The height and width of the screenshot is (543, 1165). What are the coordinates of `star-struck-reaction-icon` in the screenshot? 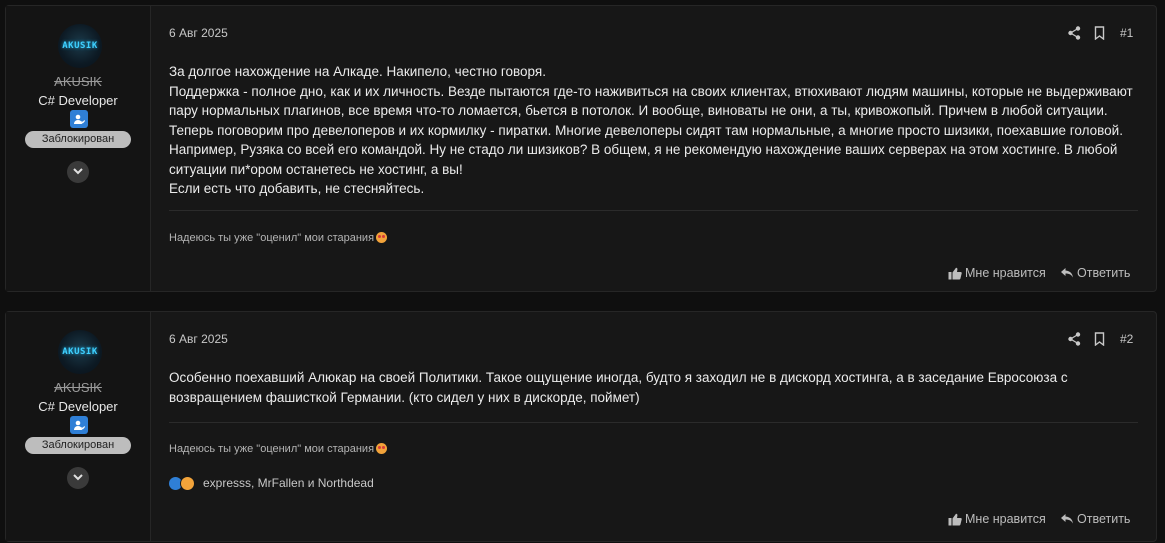 It's located at (187, 483).